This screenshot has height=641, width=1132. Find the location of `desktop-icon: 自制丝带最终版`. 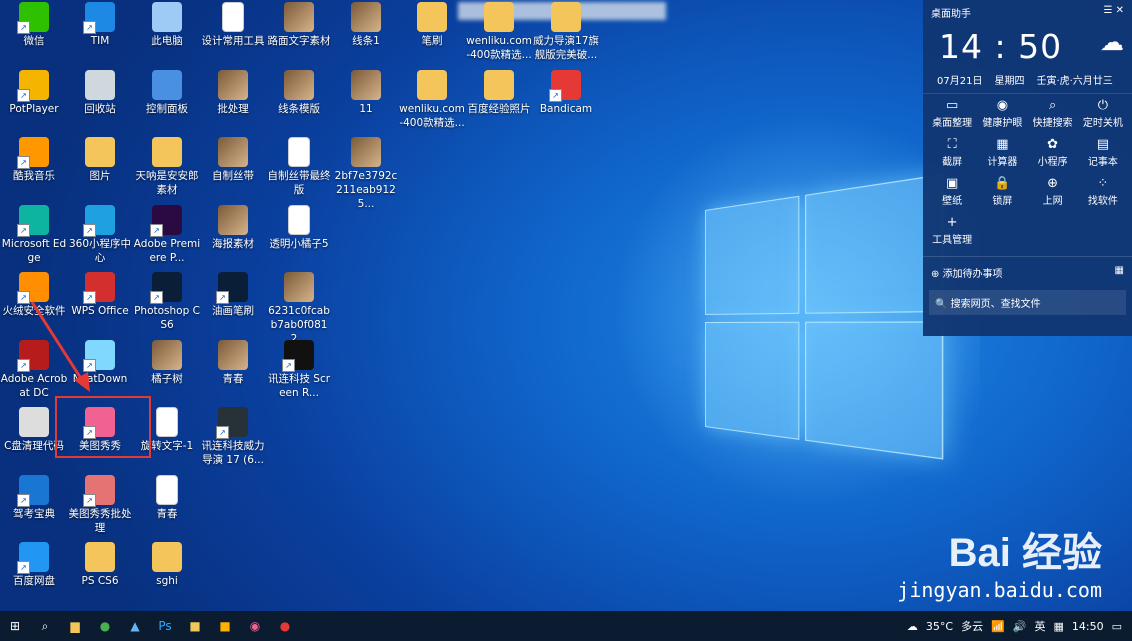

desktop-icon: 自制丝带最终版 is located at coordinates (299, 167).